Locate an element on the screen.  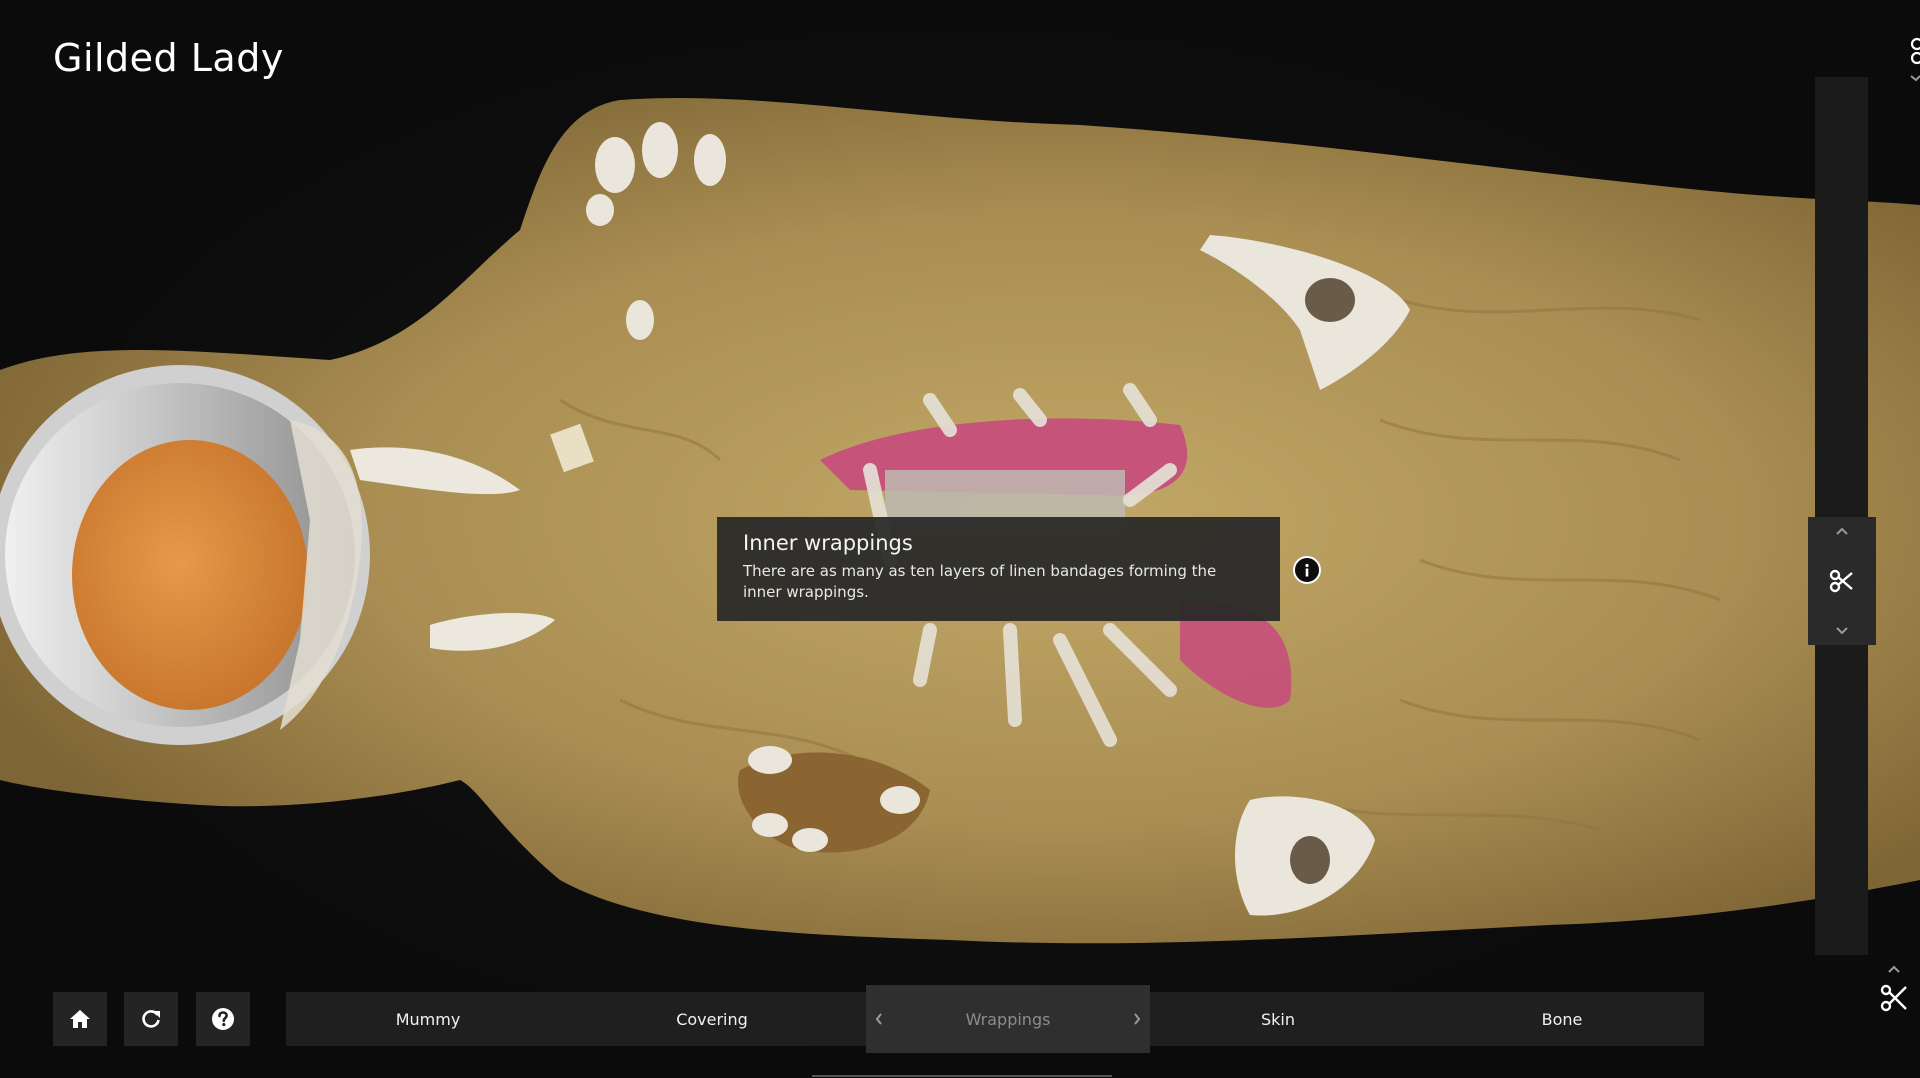
reset-button is located at coordinates (151, 1019).